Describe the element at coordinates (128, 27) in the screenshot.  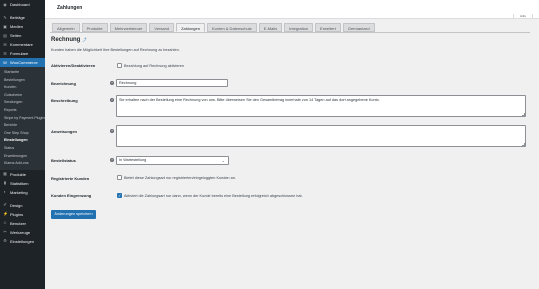
I see `tab-mehrwertsteuer: Mehrwertsteuer` at that location.